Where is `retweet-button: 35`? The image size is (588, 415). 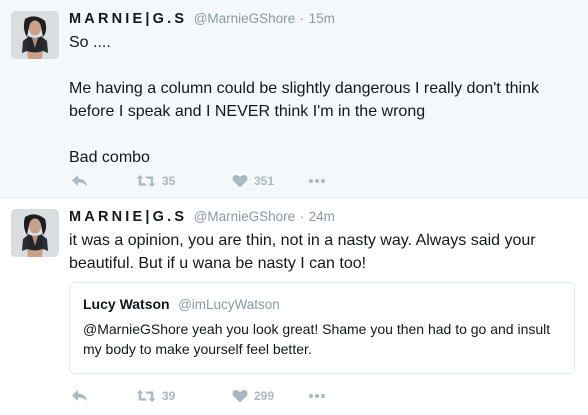
retweet-button: 35 is located at coordinates (155, 181).